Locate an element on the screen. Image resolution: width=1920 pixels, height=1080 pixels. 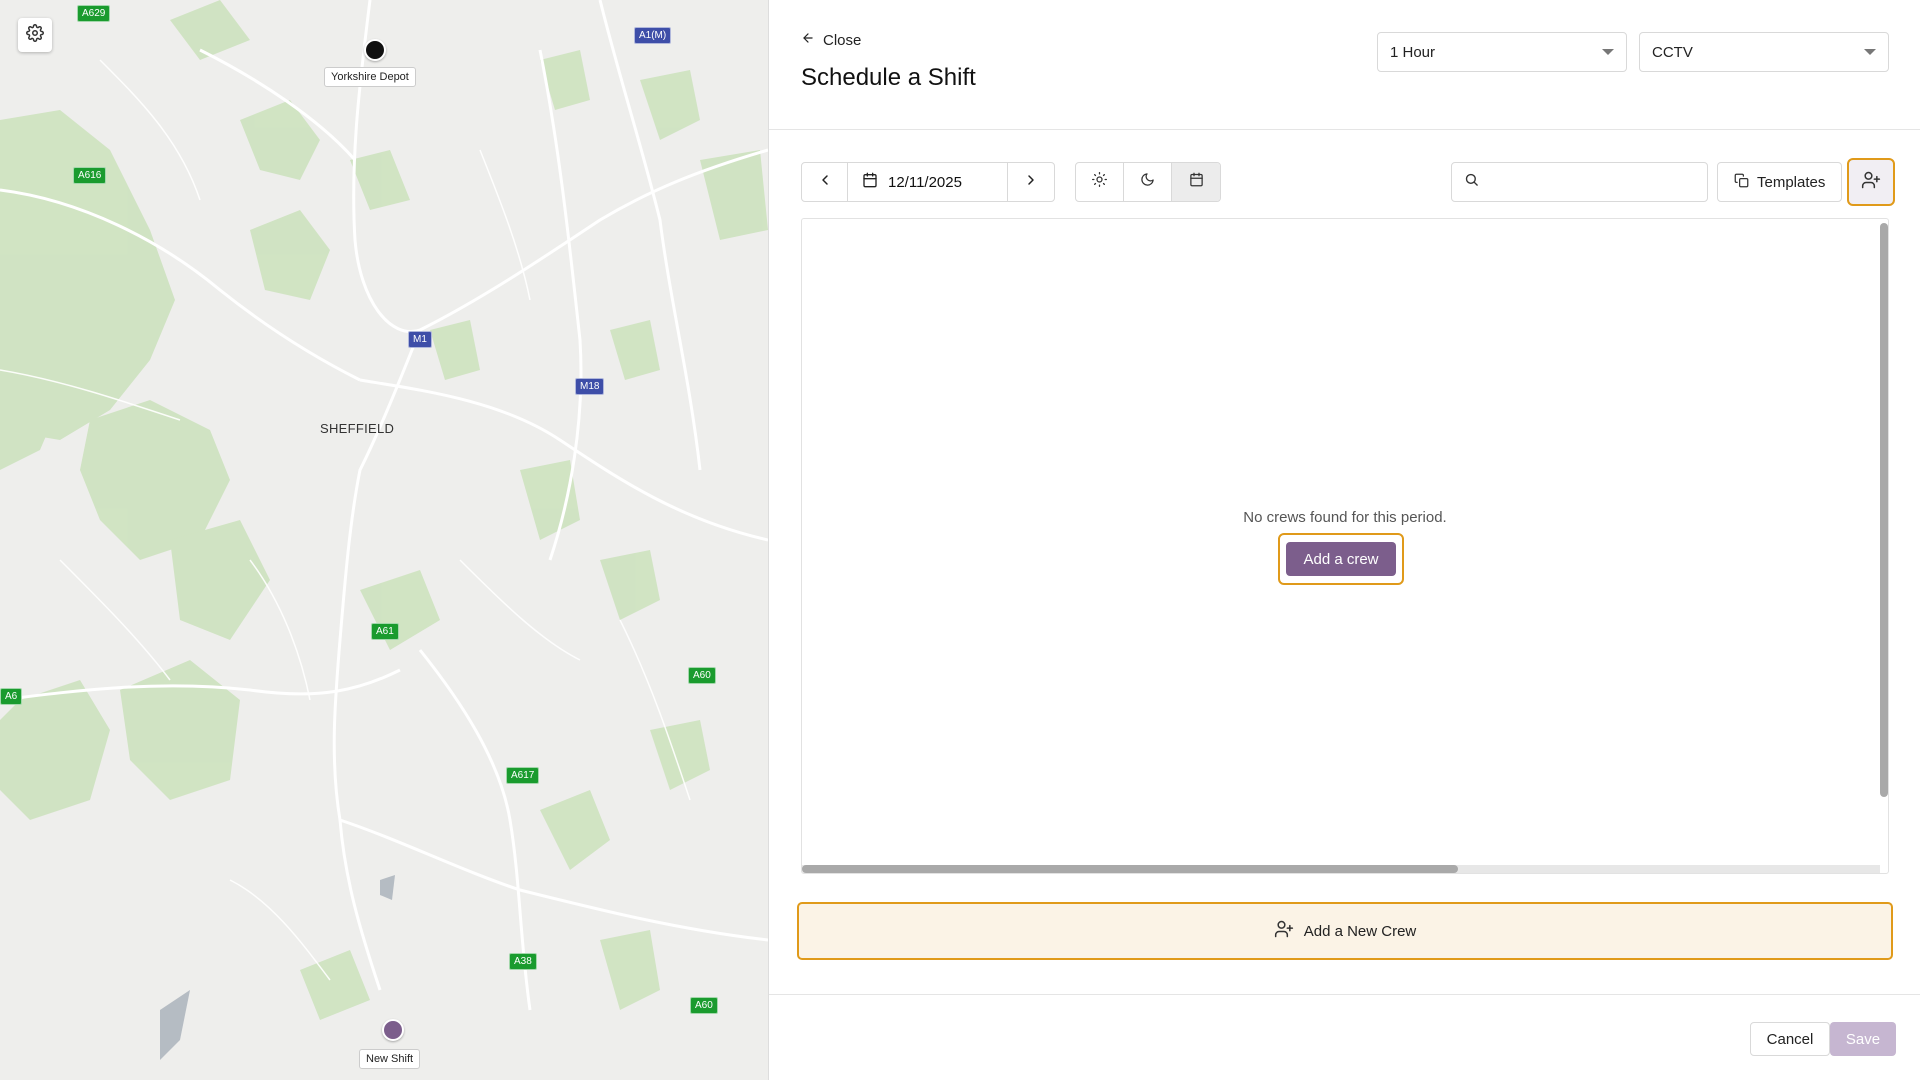
chevron-left-icon is located at coordinates (825, 182).